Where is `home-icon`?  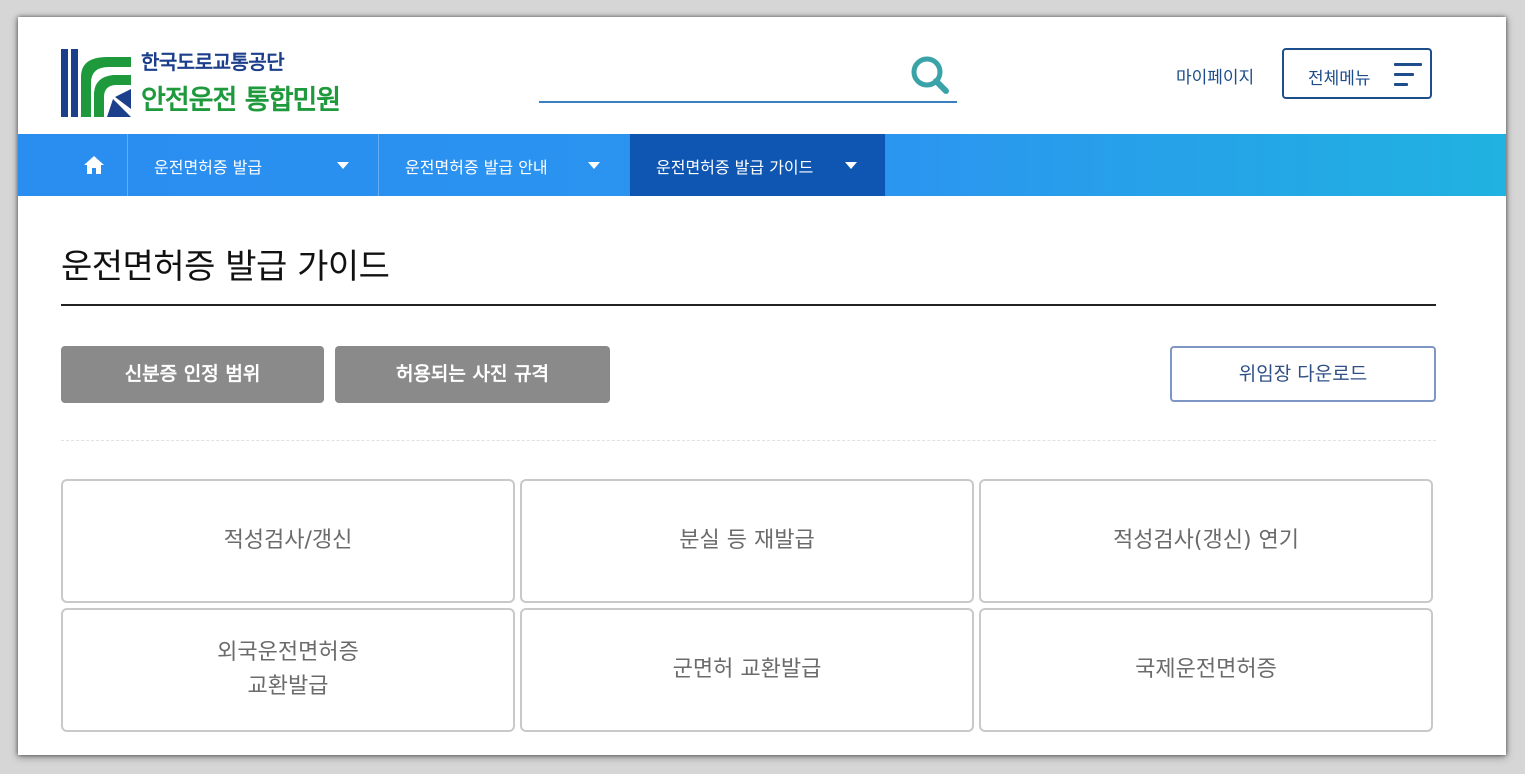
home-icon is located at coordinates (94, 165).